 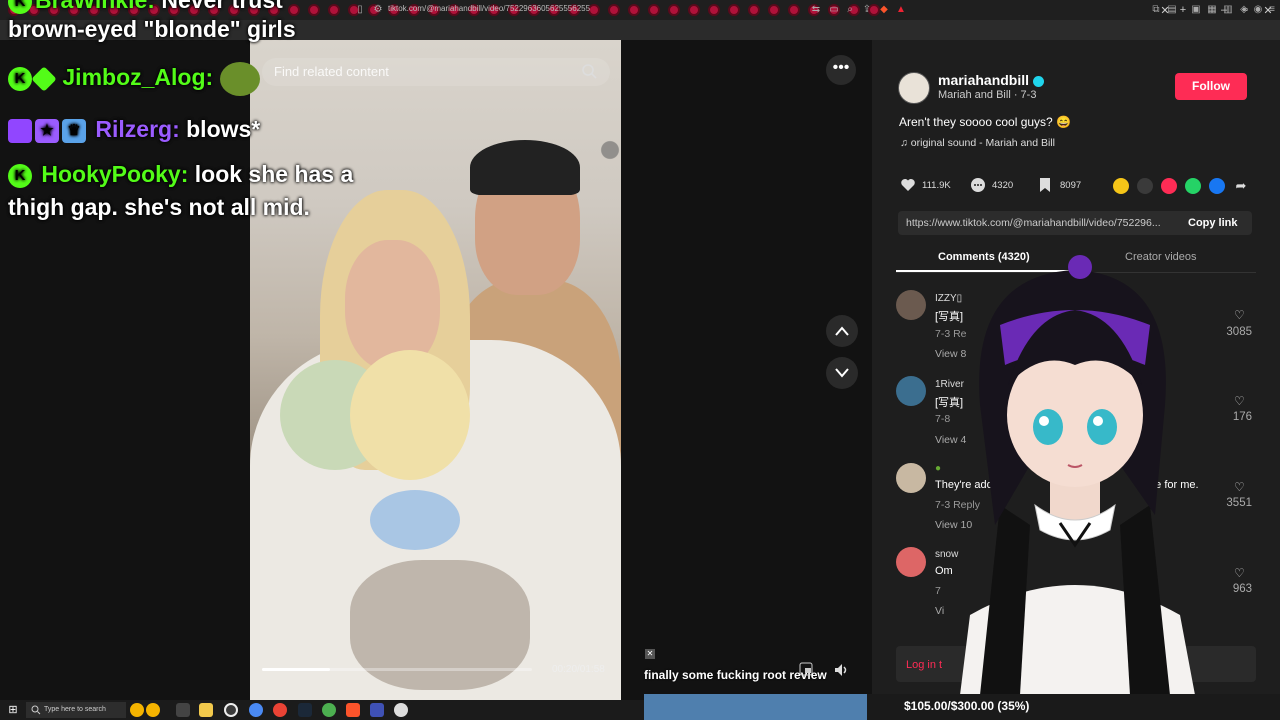 What do you see at coordinates (650, 654) in the screenshot?
I see `alert-close-icon: ✕` at bounding box center [650, 654].